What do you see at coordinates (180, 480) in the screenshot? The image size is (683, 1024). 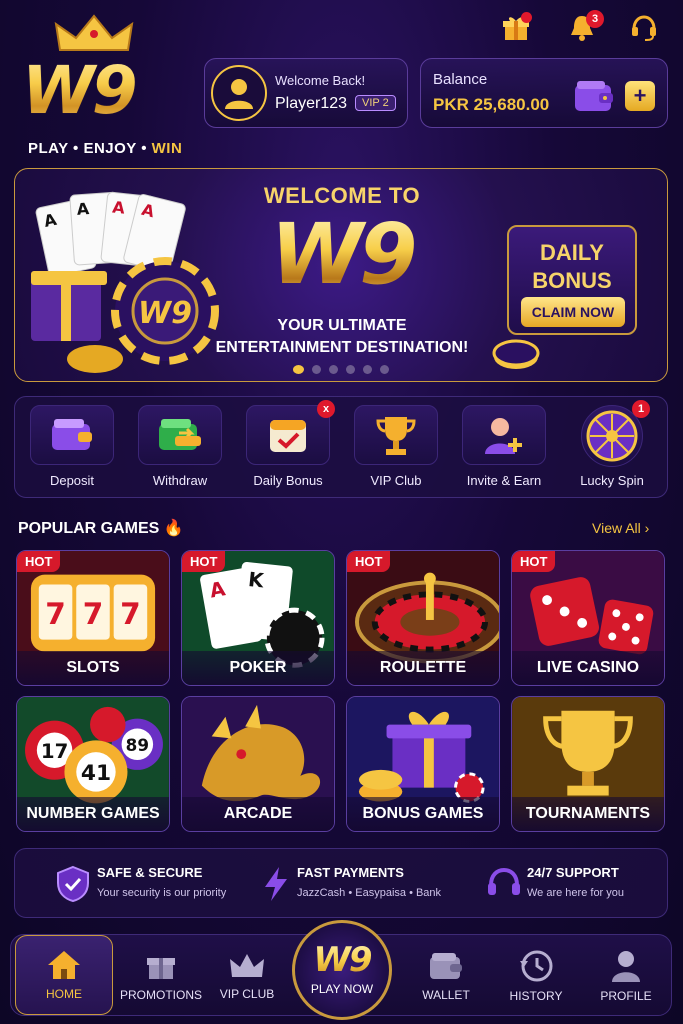 I see `action-label: Withdraw` at bounding box center [180, 480].